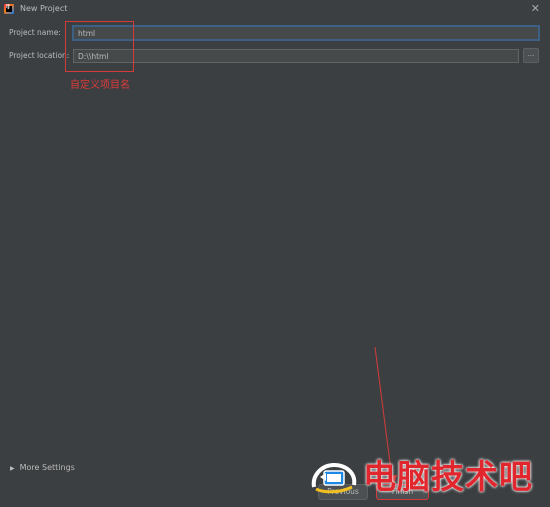  Describe the element at coordinates (12, 468) in the screenshot. I see `chevron-right-icon: ▶` at that location.